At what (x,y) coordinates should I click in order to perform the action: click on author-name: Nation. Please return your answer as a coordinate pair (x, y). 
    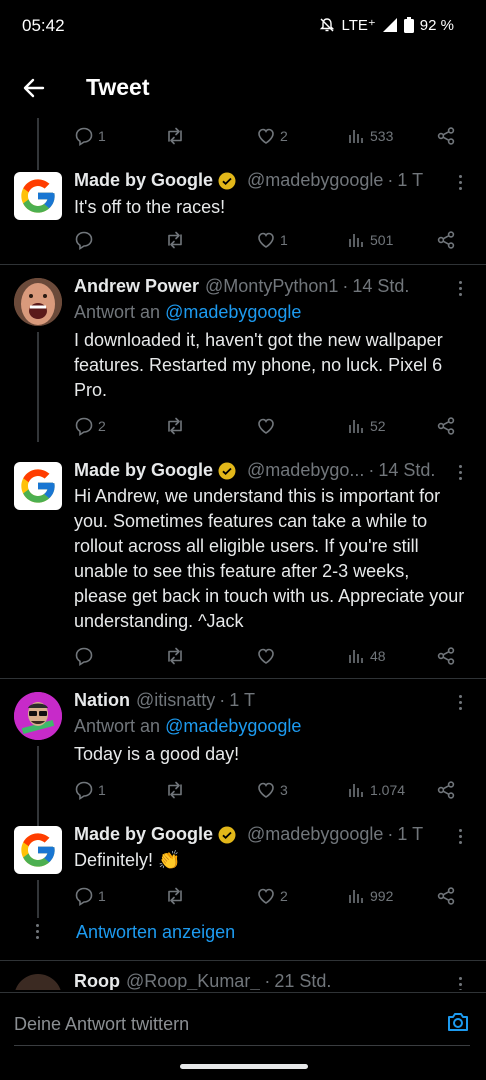
    Looking at the image, I should click on (102, 700).